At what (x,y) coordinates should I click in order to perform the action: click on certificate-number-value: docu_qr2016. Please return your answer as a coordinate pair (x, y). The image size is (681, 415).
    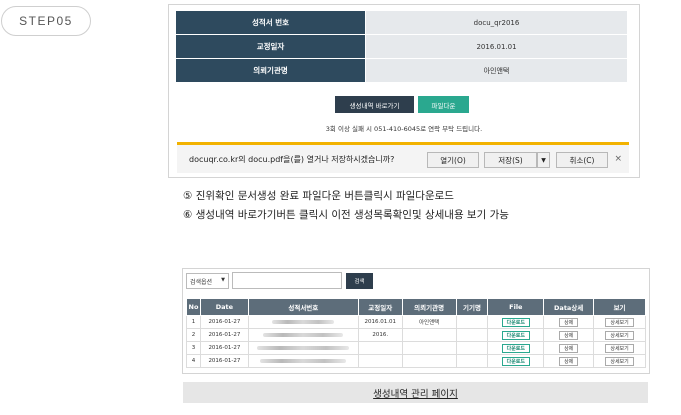
    Looking at the image, I should click on (496, 22).